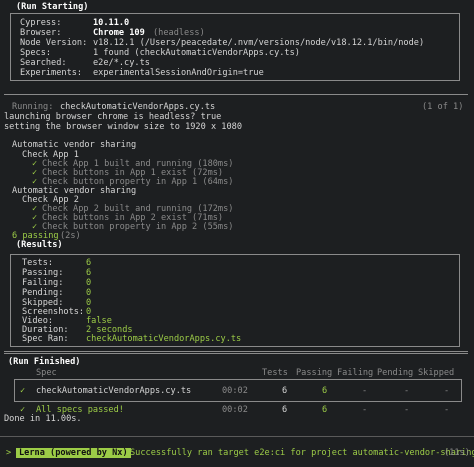 Image resolution: width=474 pixels, height=467 pixels. Describe the element at coordinates (457, 453) in the screenshot. I see `lerna-time: (11s)` at that location.